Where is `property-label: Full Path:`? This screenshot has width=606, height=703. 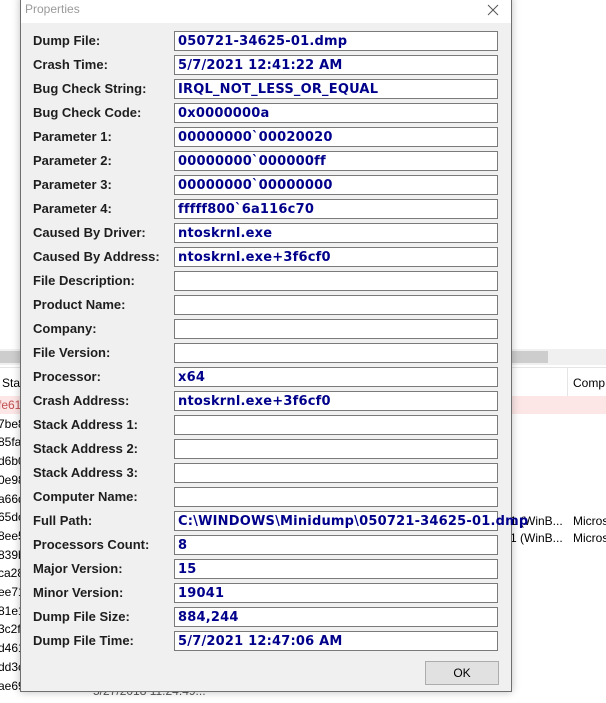
property-label: Full Path: is located at coordinates (63, 520).